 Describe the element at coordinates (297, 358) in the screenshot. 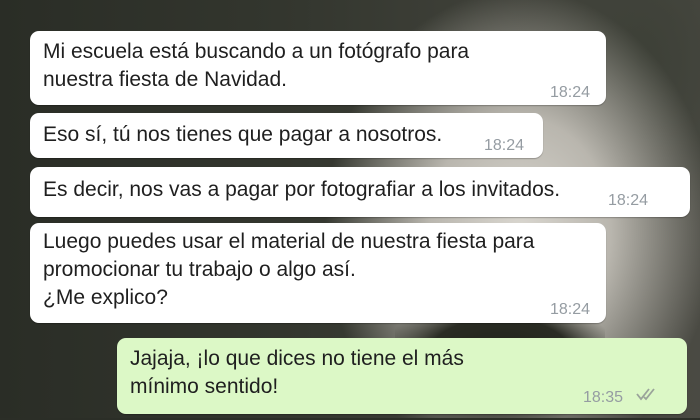

I see `message-text: Jajaja, ¡lo que dices no tiene el más` at that location.